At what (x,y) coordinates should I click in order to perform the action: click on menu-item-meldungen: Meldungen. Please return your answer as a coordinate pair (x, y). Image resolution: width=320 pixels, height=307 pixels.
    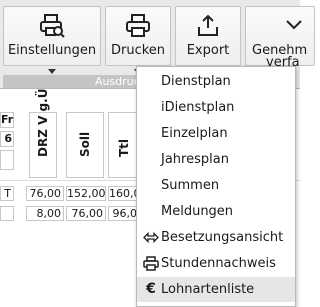
    Looking at the image, I should click on (216, 211).